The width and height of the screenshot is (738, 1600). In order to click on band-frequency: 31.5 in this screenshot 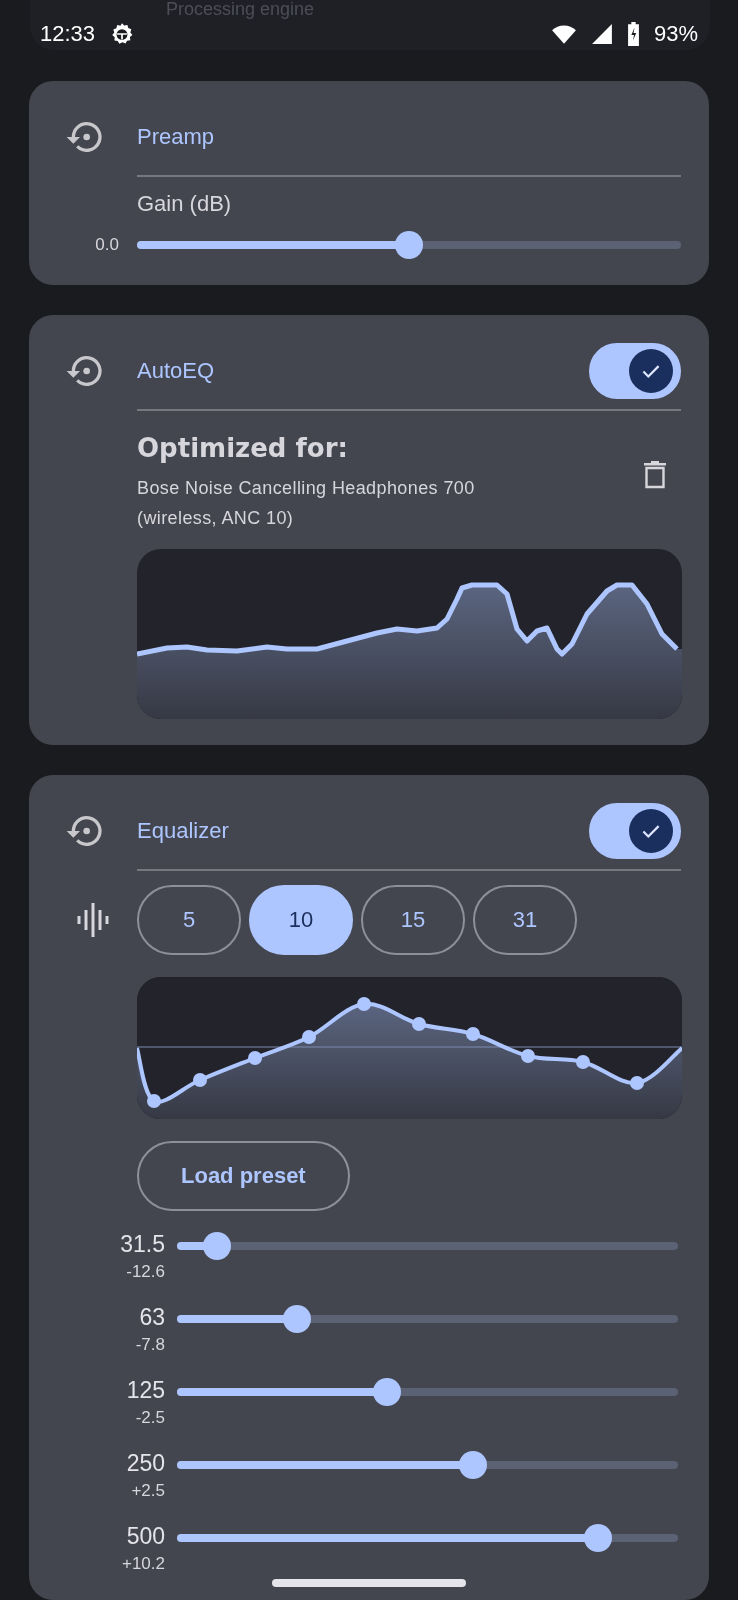, I will do `click(142, 1244)`.